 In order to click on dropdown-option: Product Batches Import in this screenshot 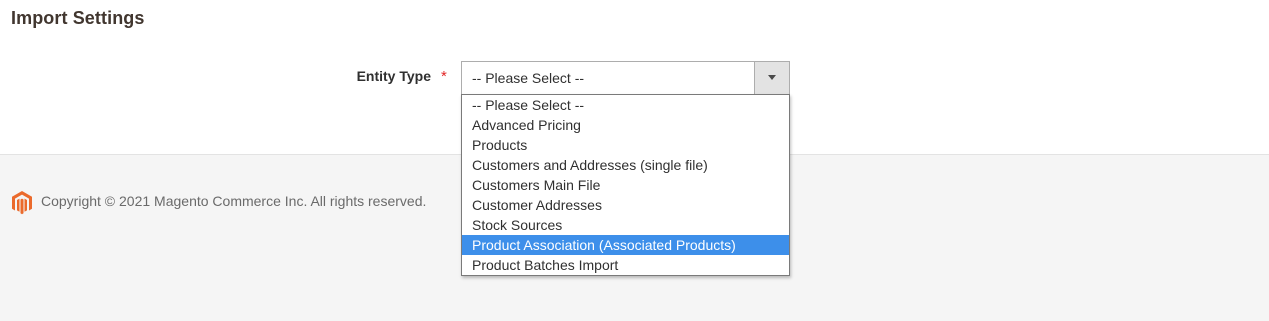, I will do `click(625, 265)`.